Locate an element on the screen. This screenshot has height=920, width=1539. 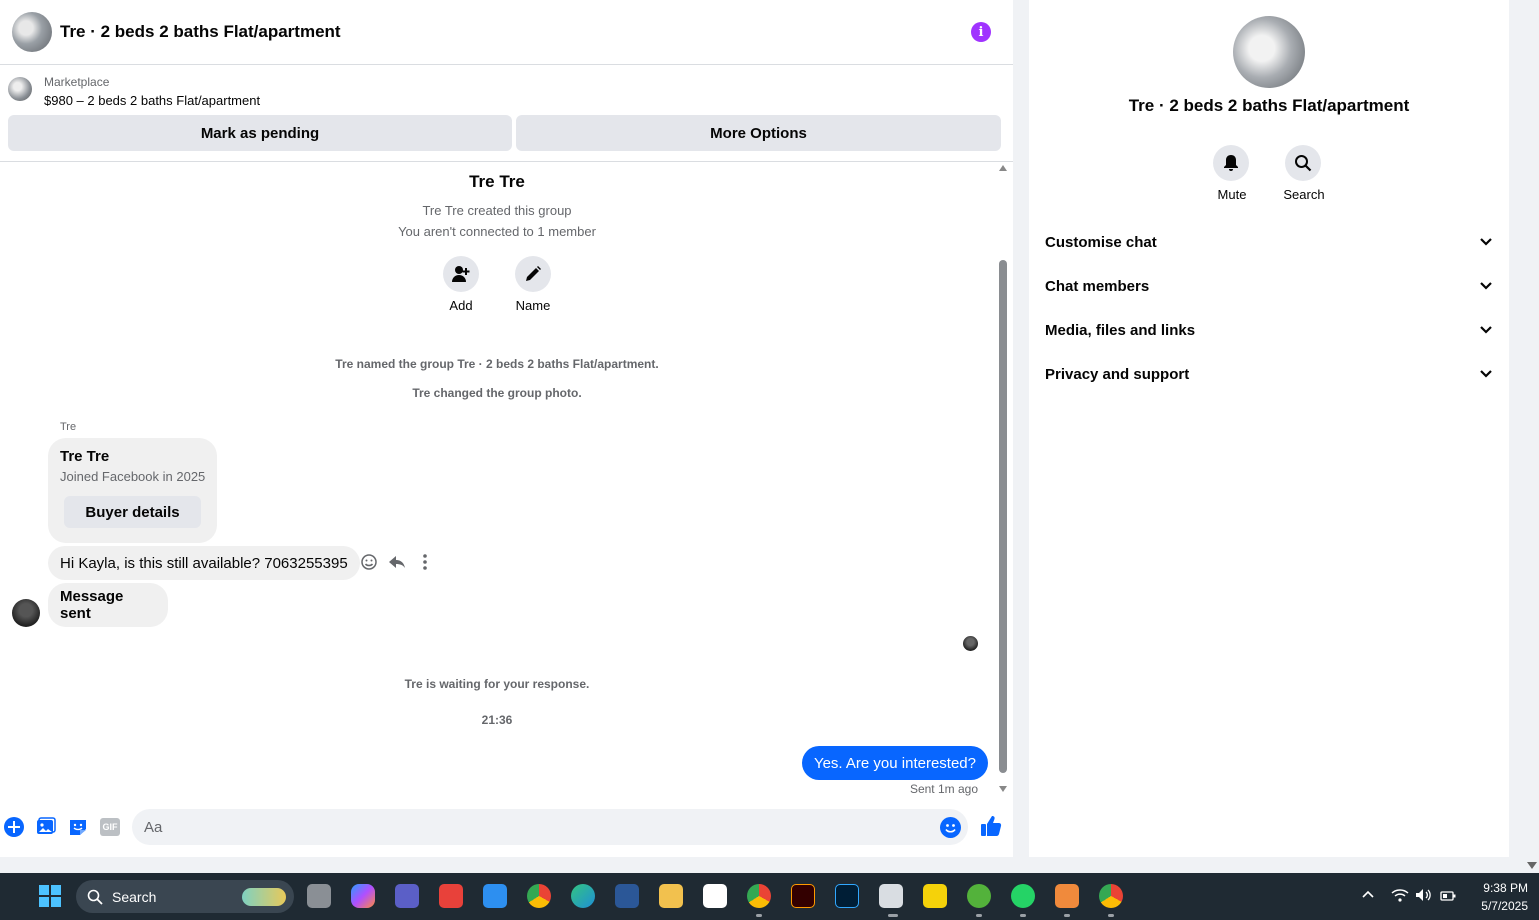
pencil-icon is located at coordinates (533, 274).